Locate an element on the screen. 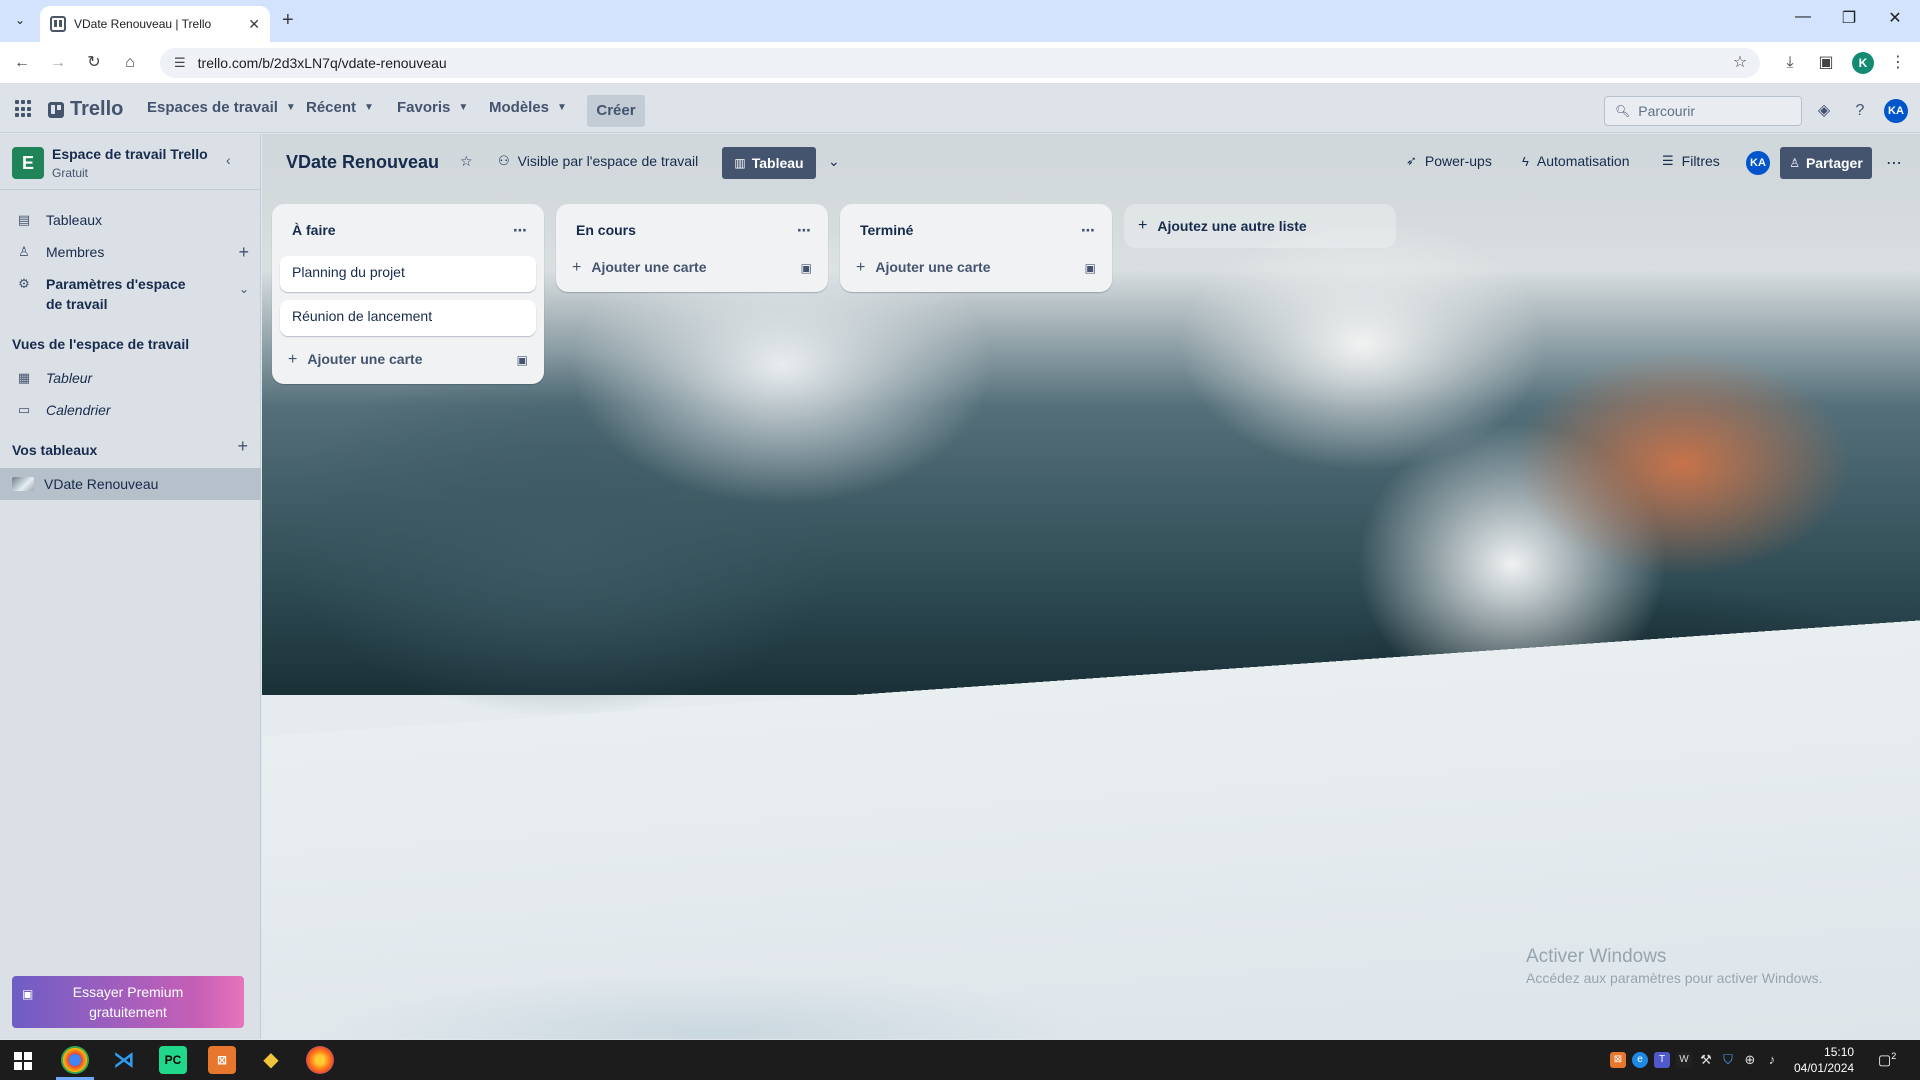 This screenshot has height=1080, width=1920. restore-button: ❐ is located at coordinates (1849, 18).